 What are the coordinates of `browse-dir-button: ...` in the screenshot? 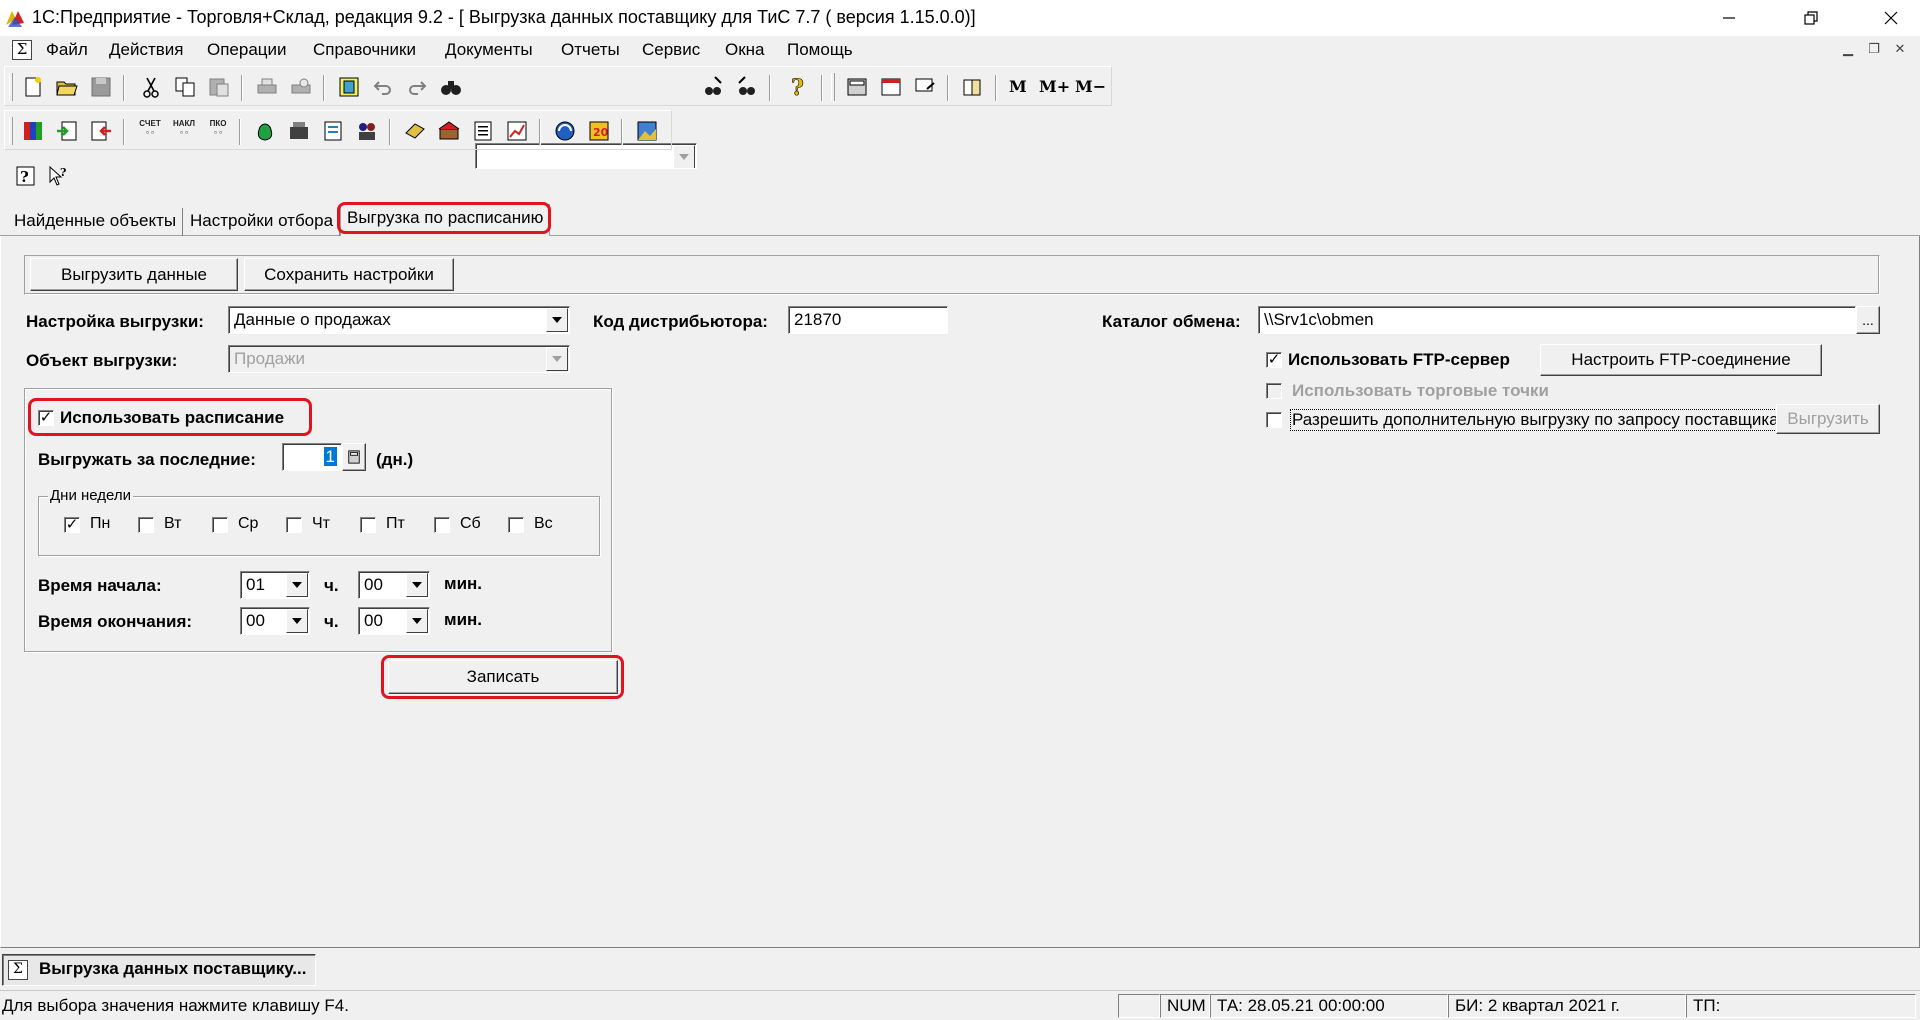 It's located at (1868, 320).